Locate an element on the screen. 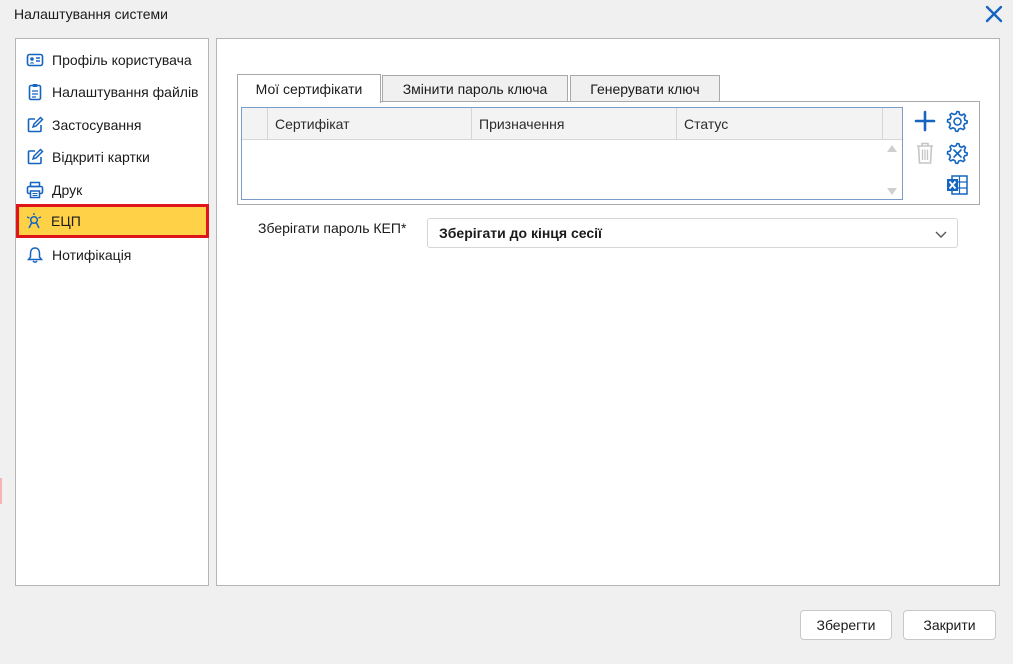  sidebar-item-print: Друк is located at coordinates (112, 189).